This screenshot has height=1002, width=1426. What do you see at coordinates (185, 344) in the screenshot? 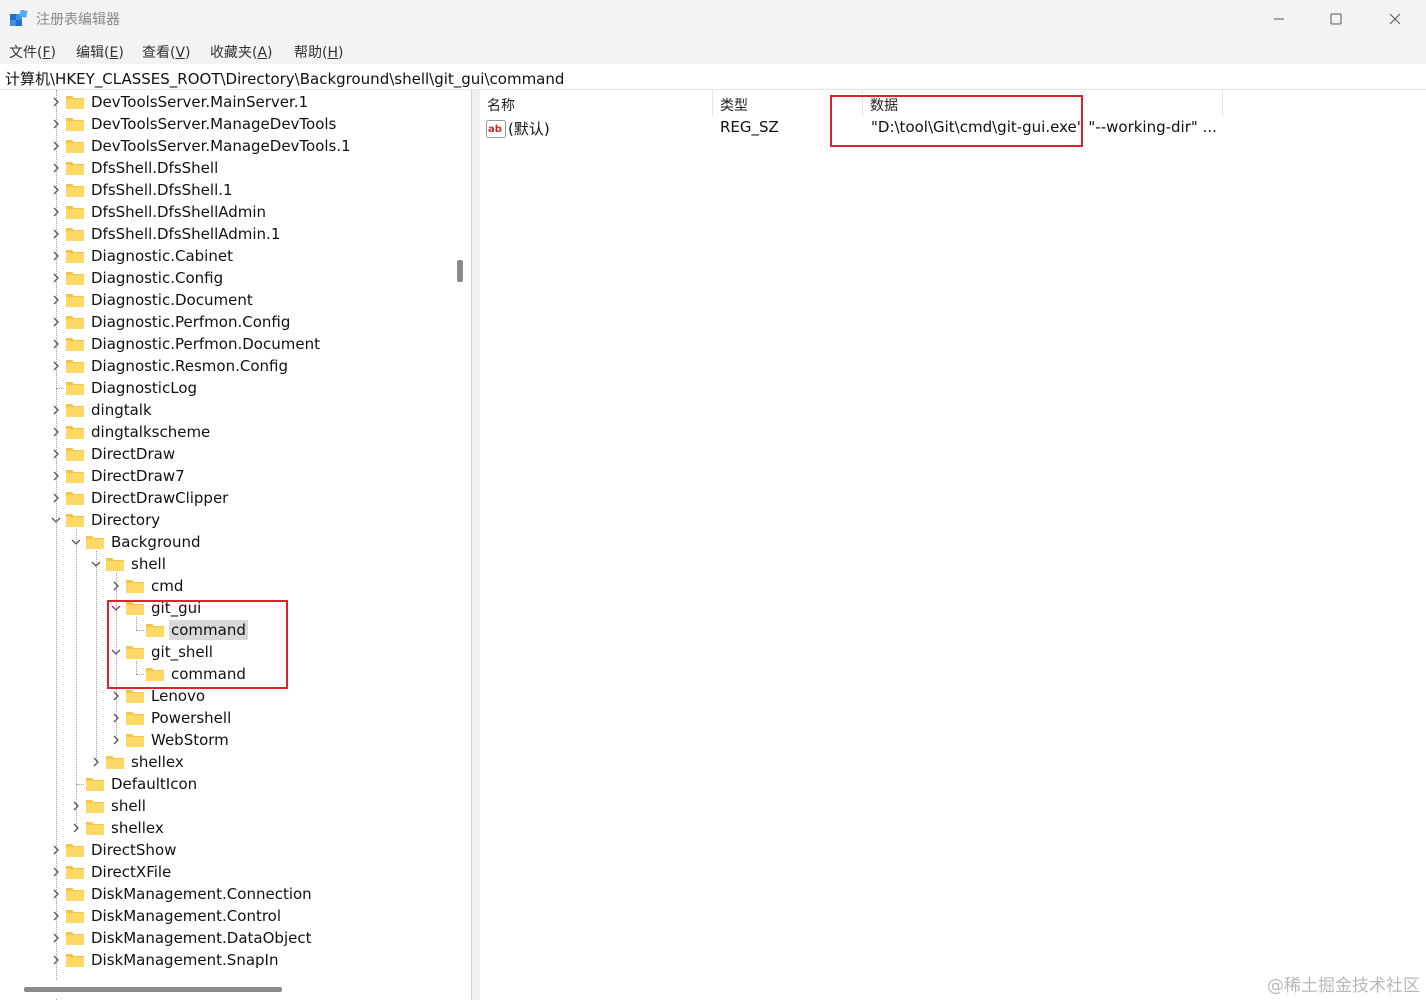
I see `tree-item: Diagnostic.Perfmon.Document` at bounding box center [185, 344].